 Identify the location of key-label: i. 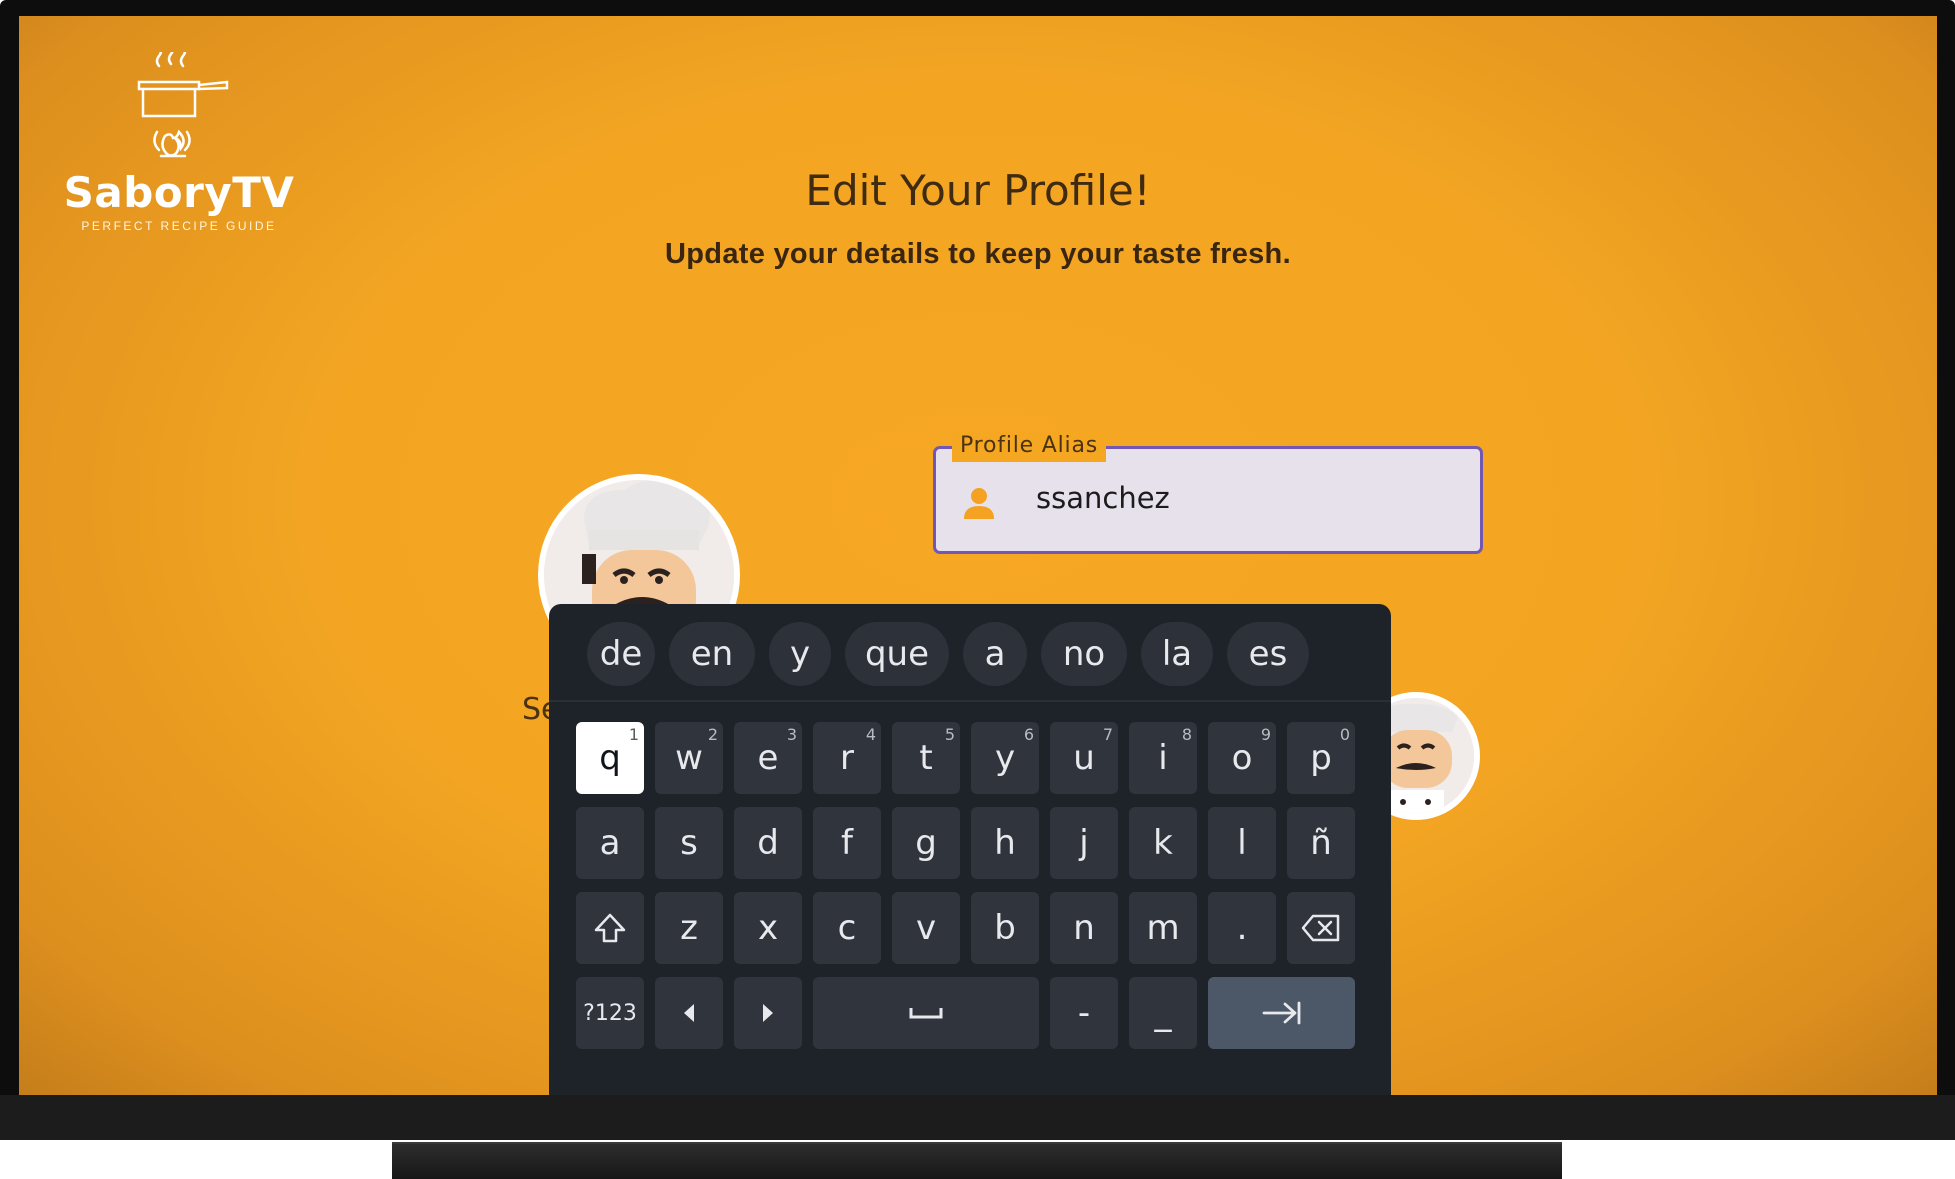
(1163, 758).